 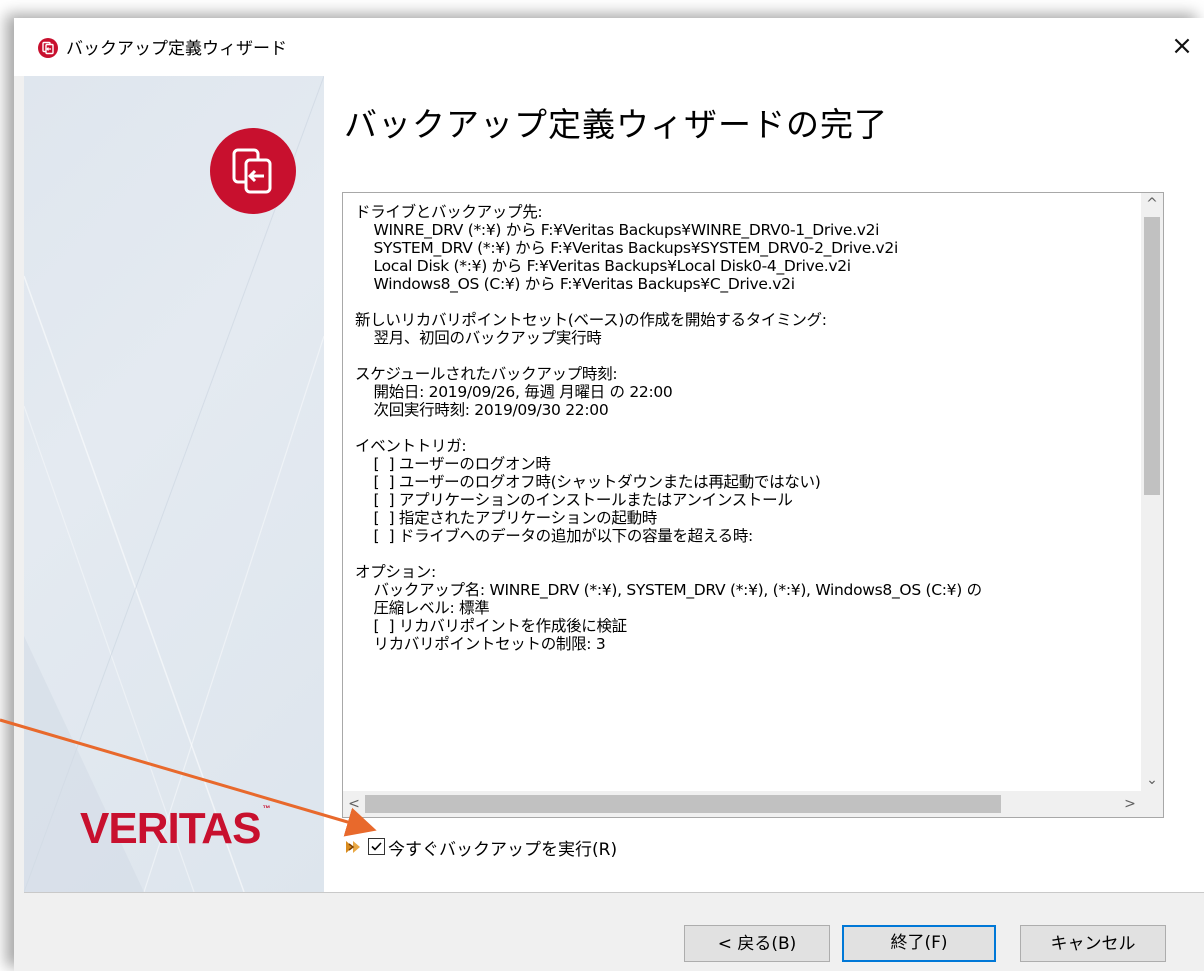 I want to click on summary-line: ドライブとバックアップ先:, so click(x=449, y=212).